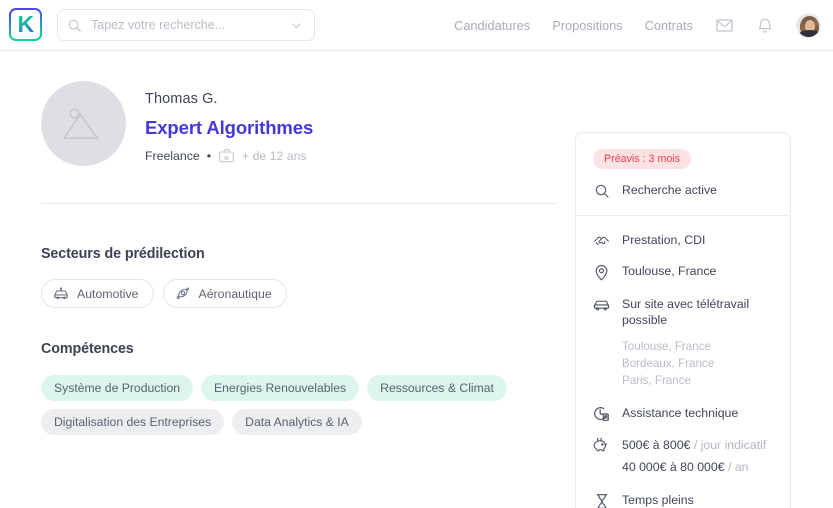  What do you see at coordinates (601, 272) in the screenshot?
I see `map-pin-icon` at bounding box center [601, 272].